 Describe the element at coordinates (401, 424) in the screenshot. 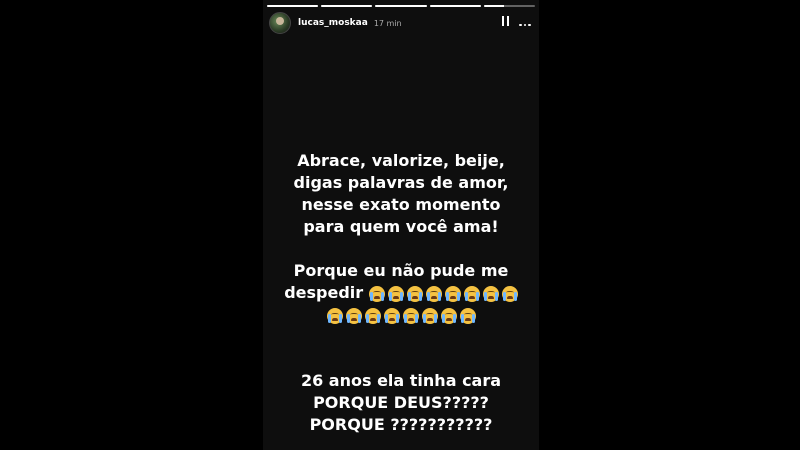

I see `story-text-line: PORQUE ???????????` at that location.